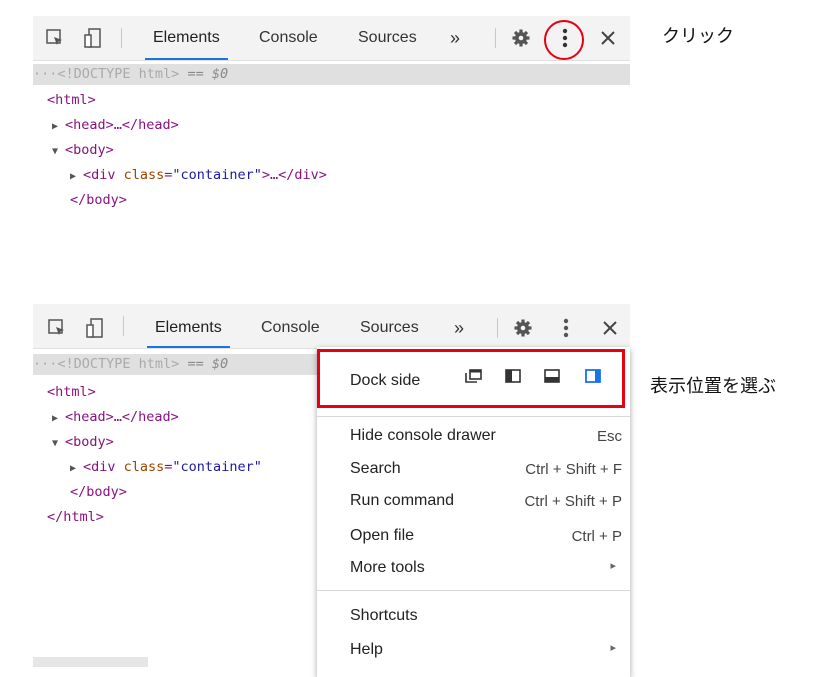 Image resolution: width=840 pixels, height=677 pixels. What do you see at coordinates (566, 328) in the screenshot?
I see `more-vertical-icon` at bounding box center [566, 328].